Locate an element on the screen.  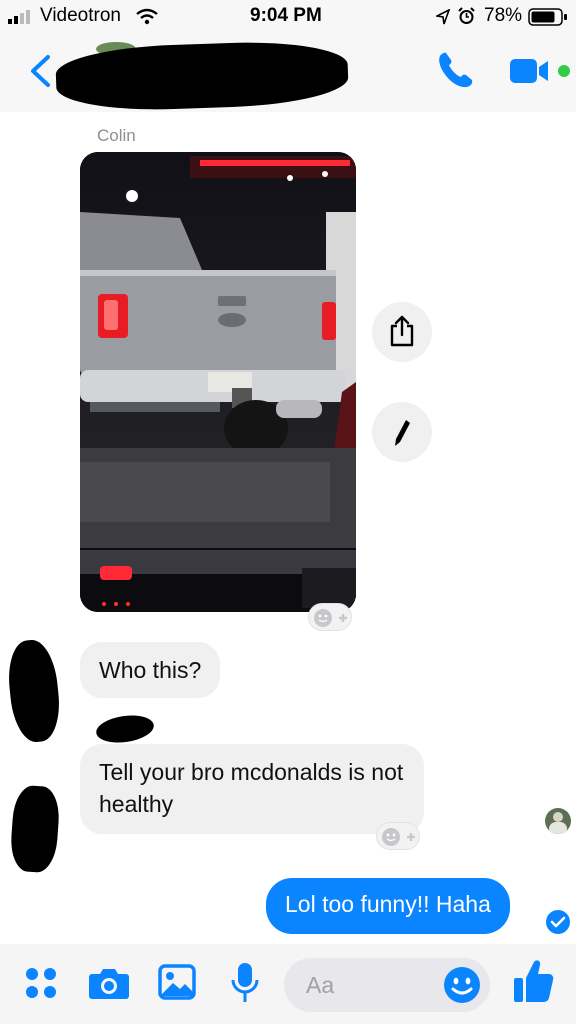
message-bubble-outgoing: Lol too funny!! Haha is located at coordinates (388, 906).